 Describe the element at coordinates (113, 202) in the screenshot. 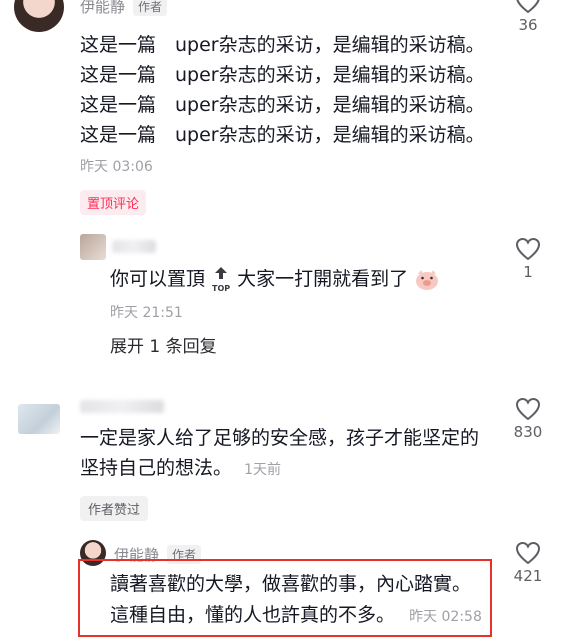

I see `pinned-comment-badge: 置顶评论` at that location.